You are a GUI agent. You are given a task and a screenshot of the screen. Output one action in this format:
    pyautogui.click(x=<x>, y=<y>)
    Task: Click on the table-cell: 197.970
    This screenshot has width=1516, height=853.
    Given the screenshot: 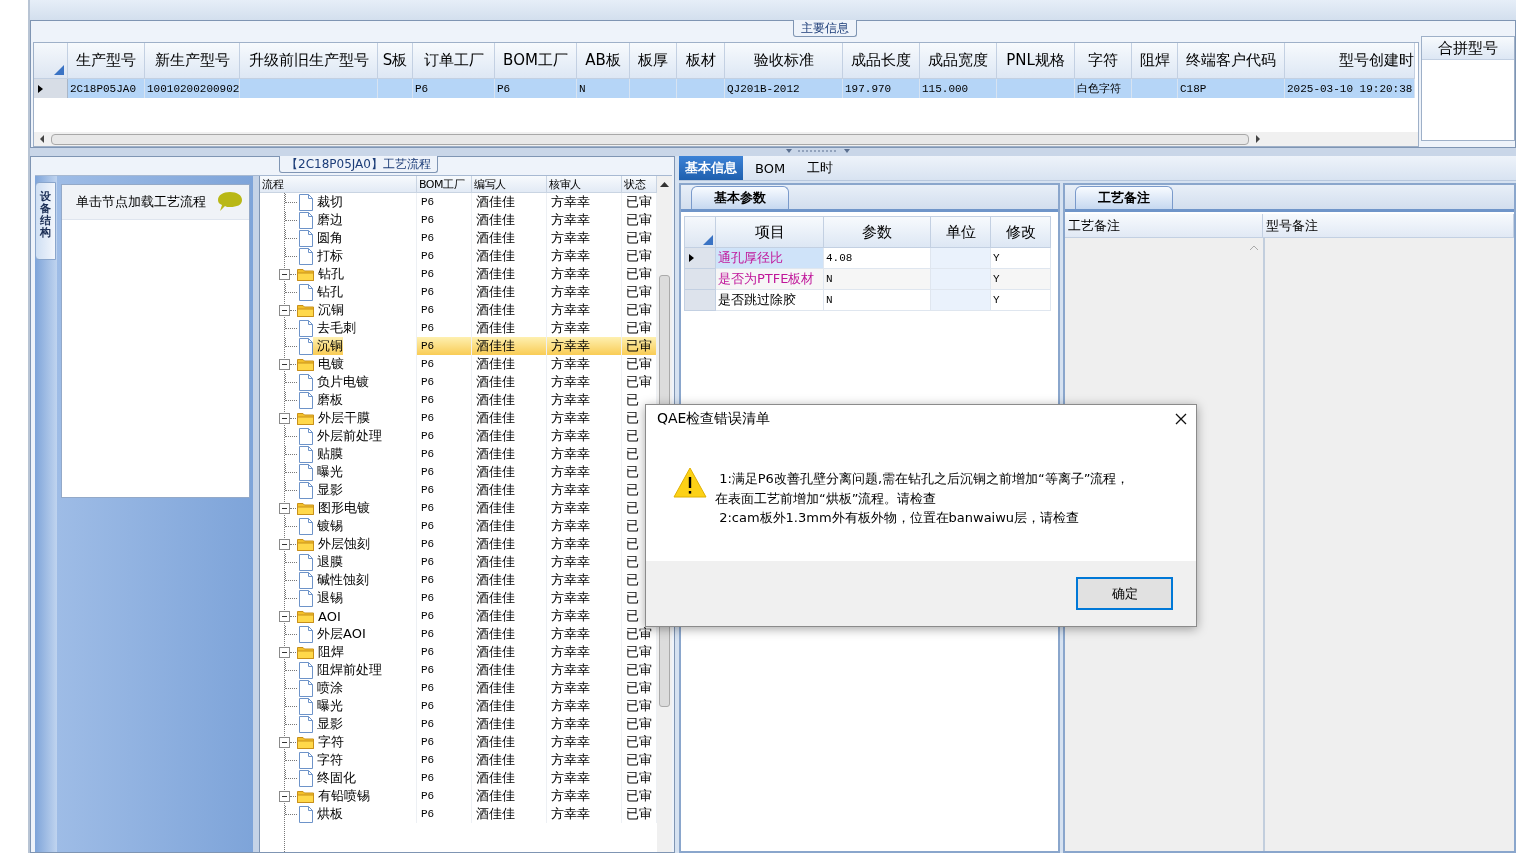 What is the action you would take?
    pyautogui.click(x=868, y=88)
    